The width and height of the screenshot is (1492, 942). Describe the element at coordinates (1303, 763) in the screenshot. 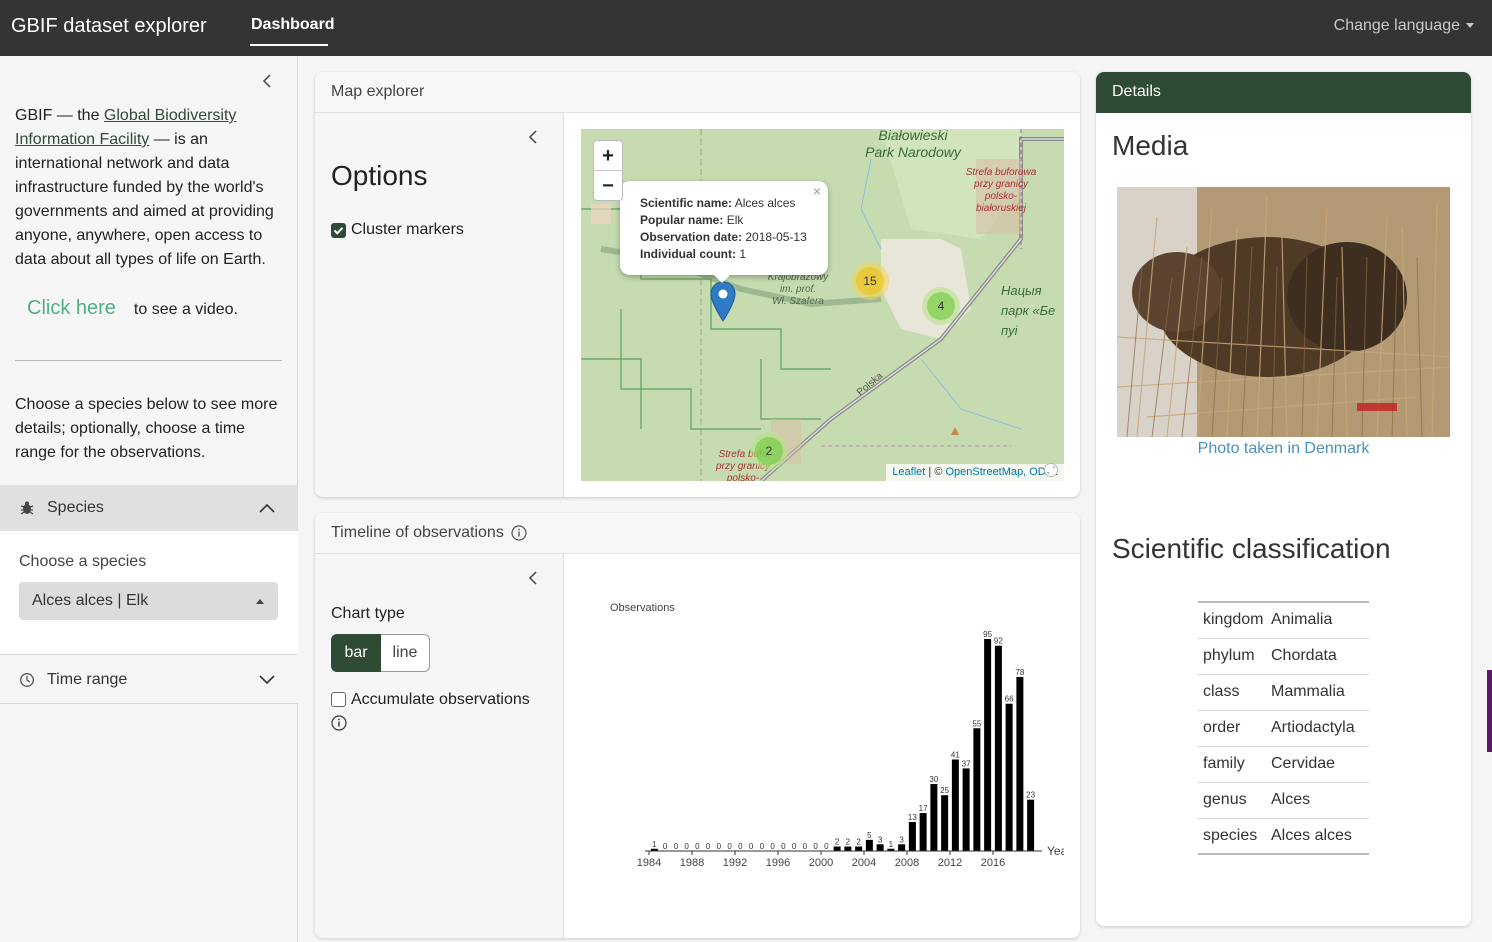

I see `taxon-value: Cervidae` at that location.